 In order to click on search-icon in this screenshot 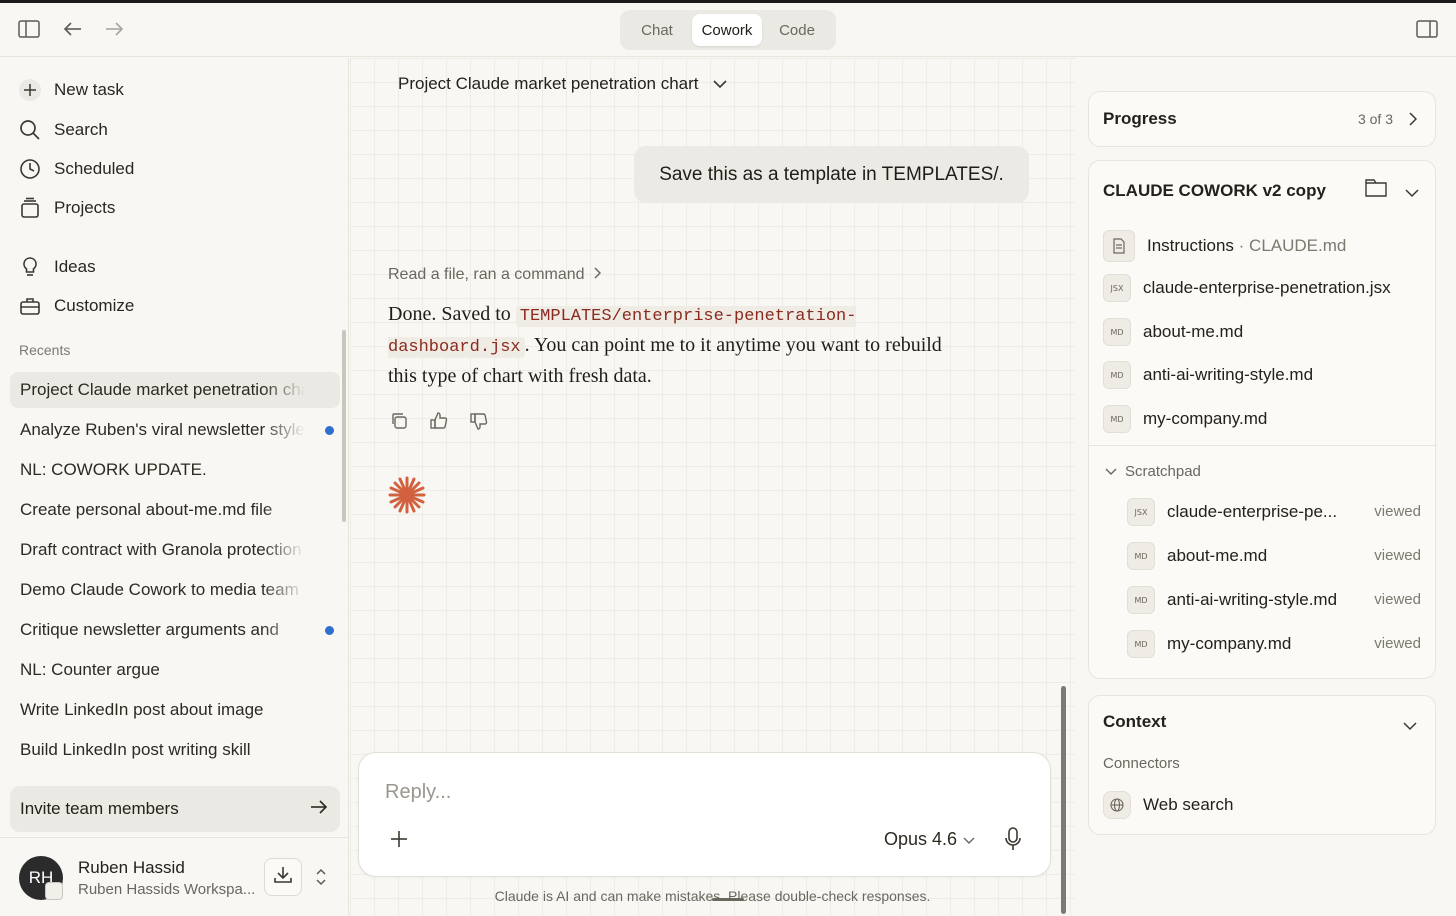, I will do `click(30, 130)`.